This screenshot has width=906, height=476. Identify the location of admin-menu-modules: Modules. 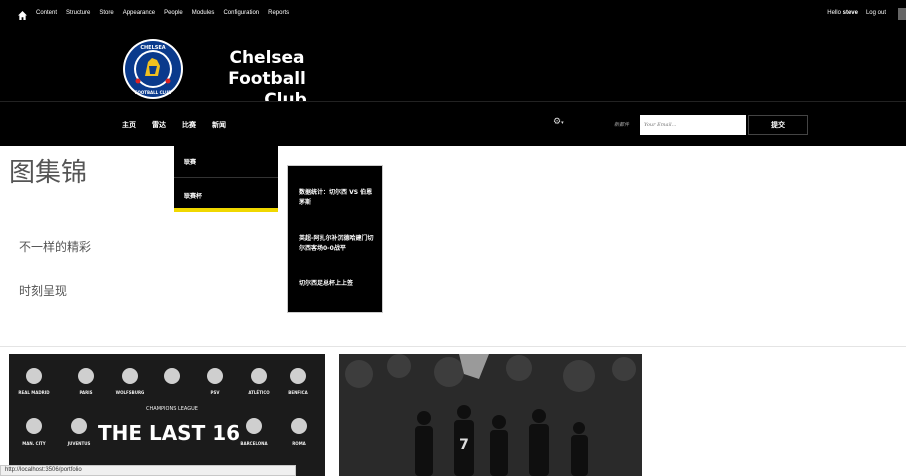
(203, 13).